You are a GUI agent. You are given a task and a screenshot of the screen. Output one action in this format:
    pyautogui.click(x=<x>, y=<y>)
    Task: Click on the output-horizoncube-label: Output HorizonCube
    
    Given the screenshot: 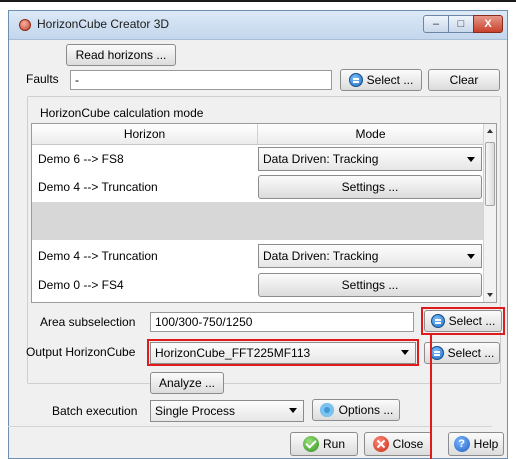 What is the action you would take?
    pyautogui.click(x=81, y=352)
    